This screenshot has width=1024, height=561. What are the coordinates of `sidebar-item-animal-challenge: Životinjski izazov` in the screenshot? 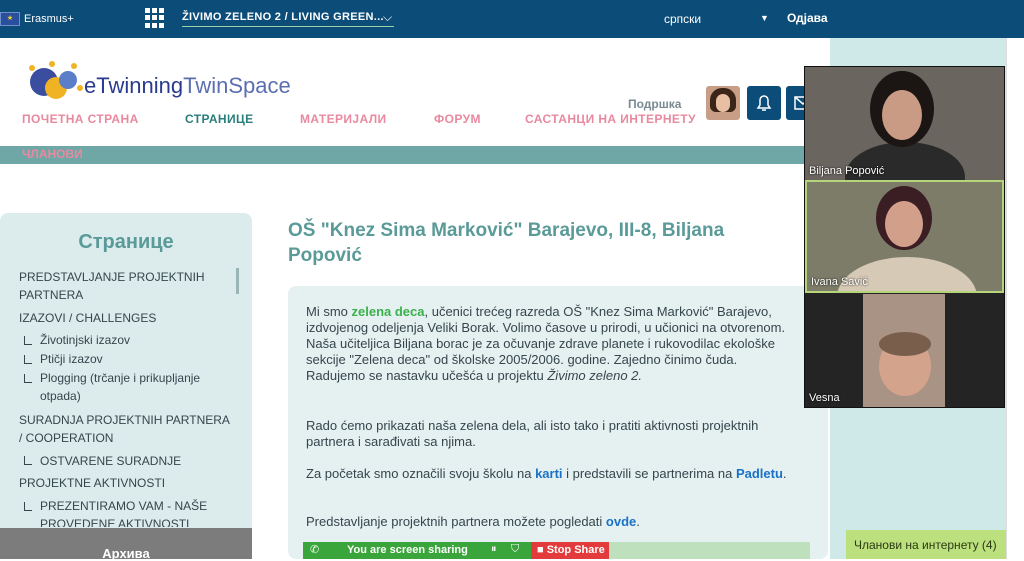 It's located at (85, 340).